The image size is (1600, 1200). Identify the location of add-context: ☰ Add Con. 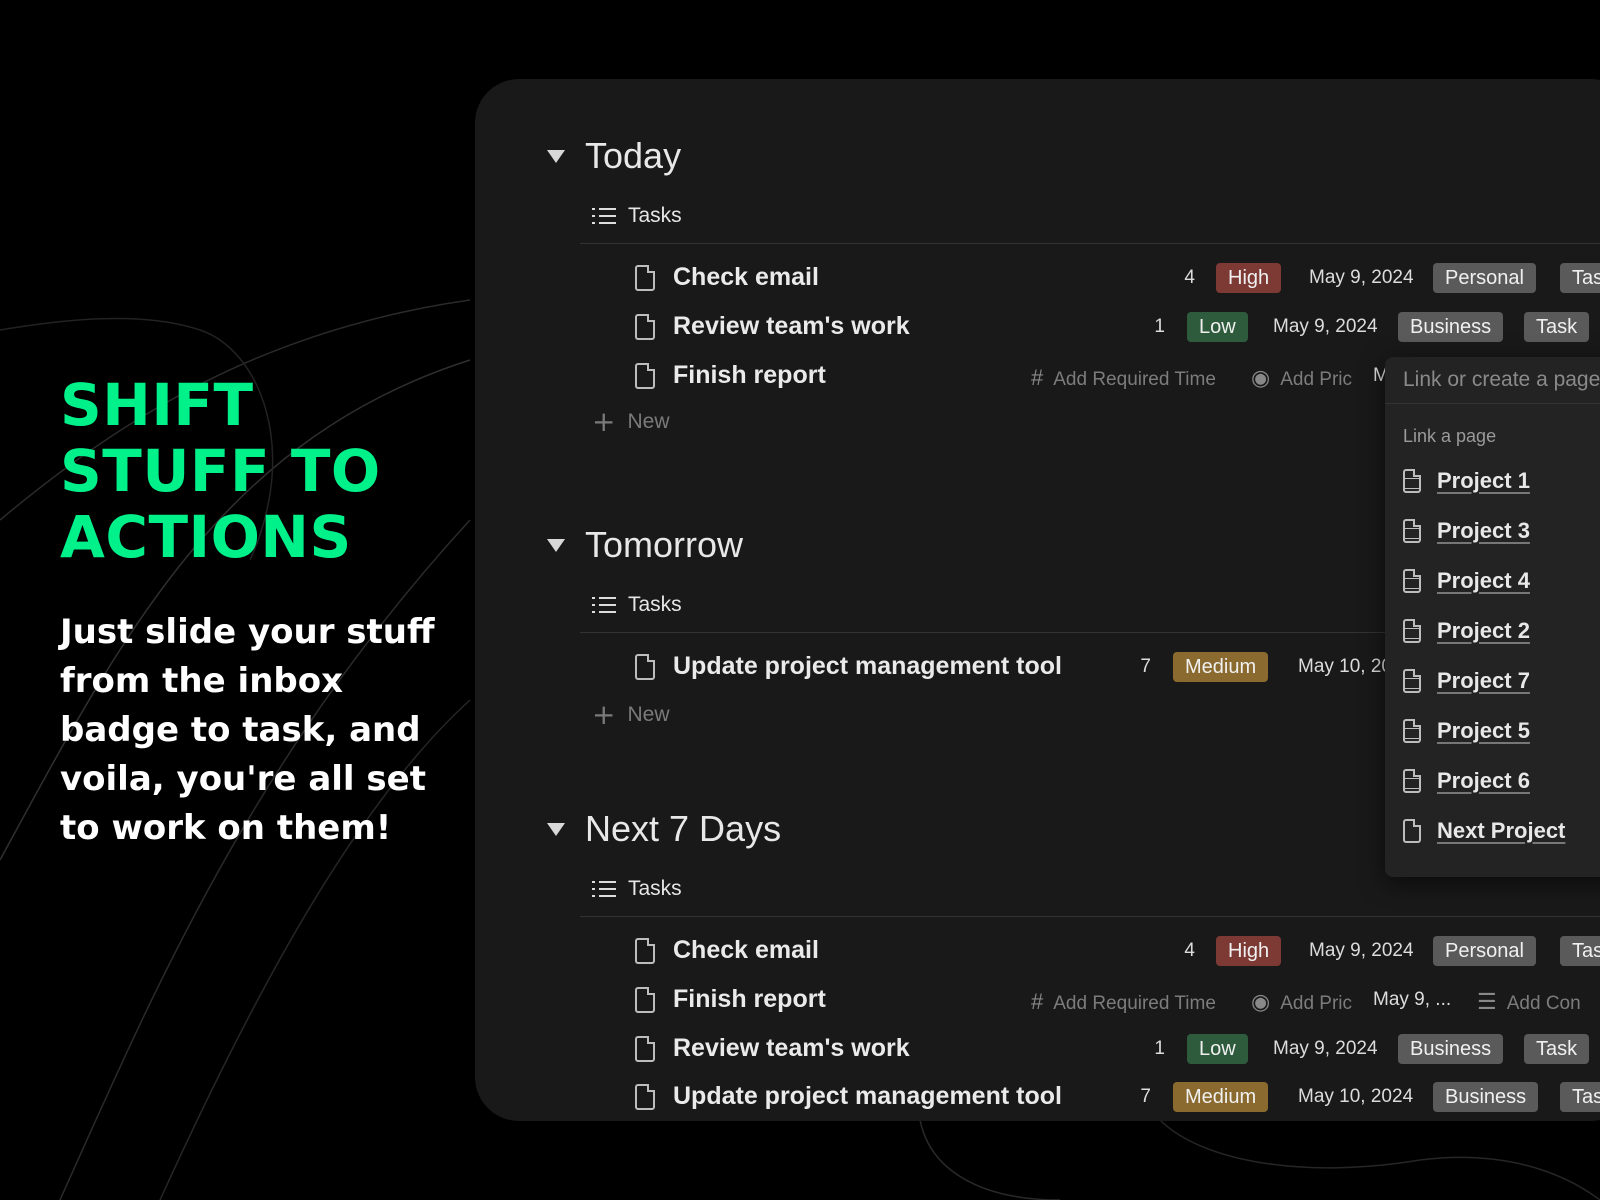
(1529, 1002).